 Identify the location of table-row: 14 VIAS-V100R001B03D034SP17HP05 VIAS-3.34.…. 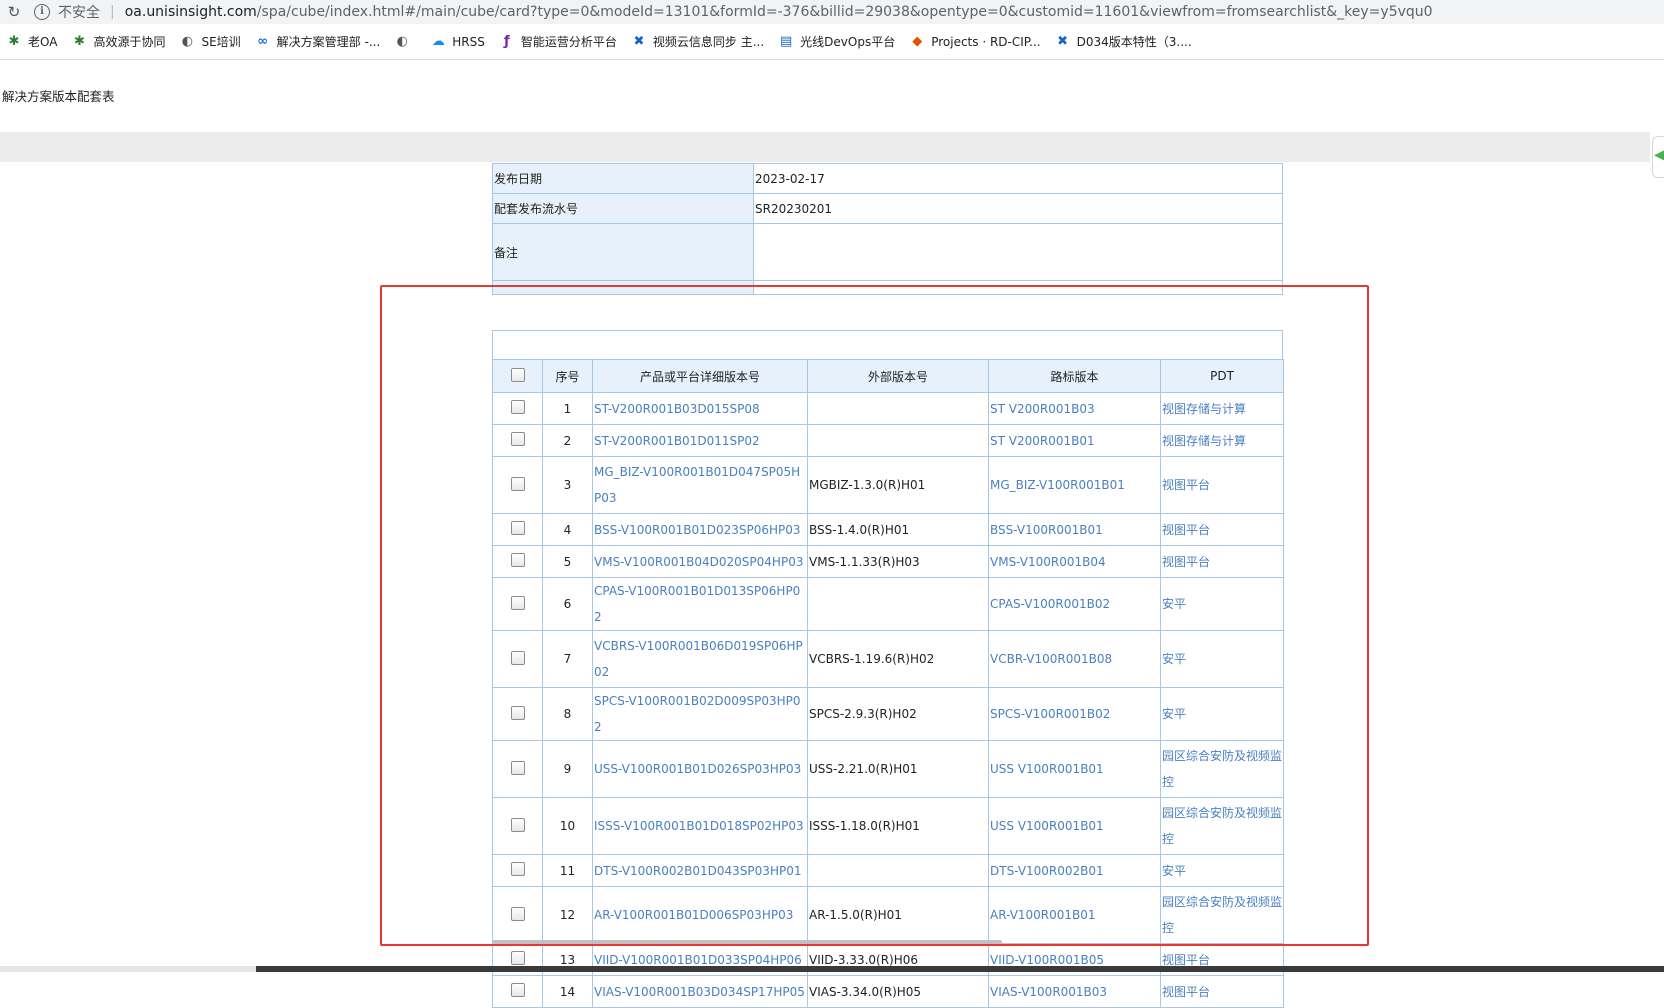
(888, 991).